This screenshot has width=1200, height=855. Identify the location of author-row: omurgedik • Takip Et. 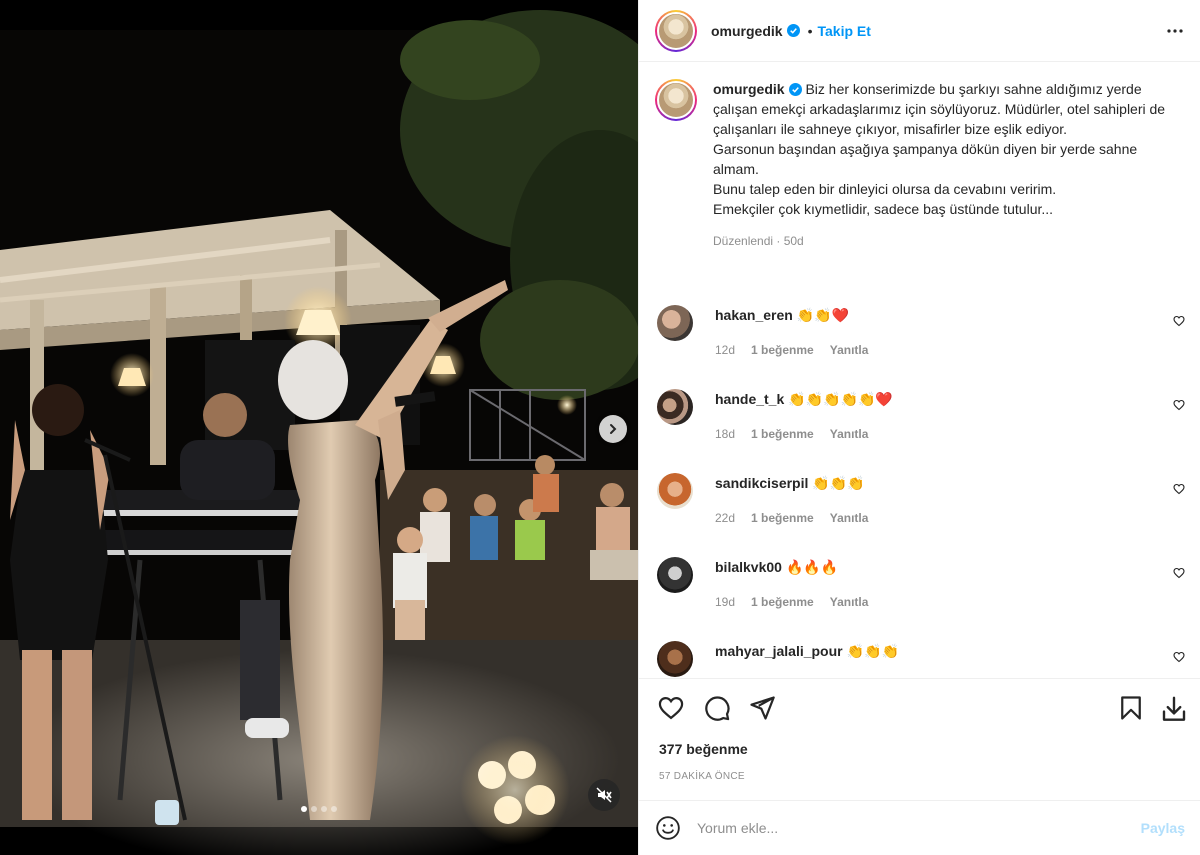
(791, 31).